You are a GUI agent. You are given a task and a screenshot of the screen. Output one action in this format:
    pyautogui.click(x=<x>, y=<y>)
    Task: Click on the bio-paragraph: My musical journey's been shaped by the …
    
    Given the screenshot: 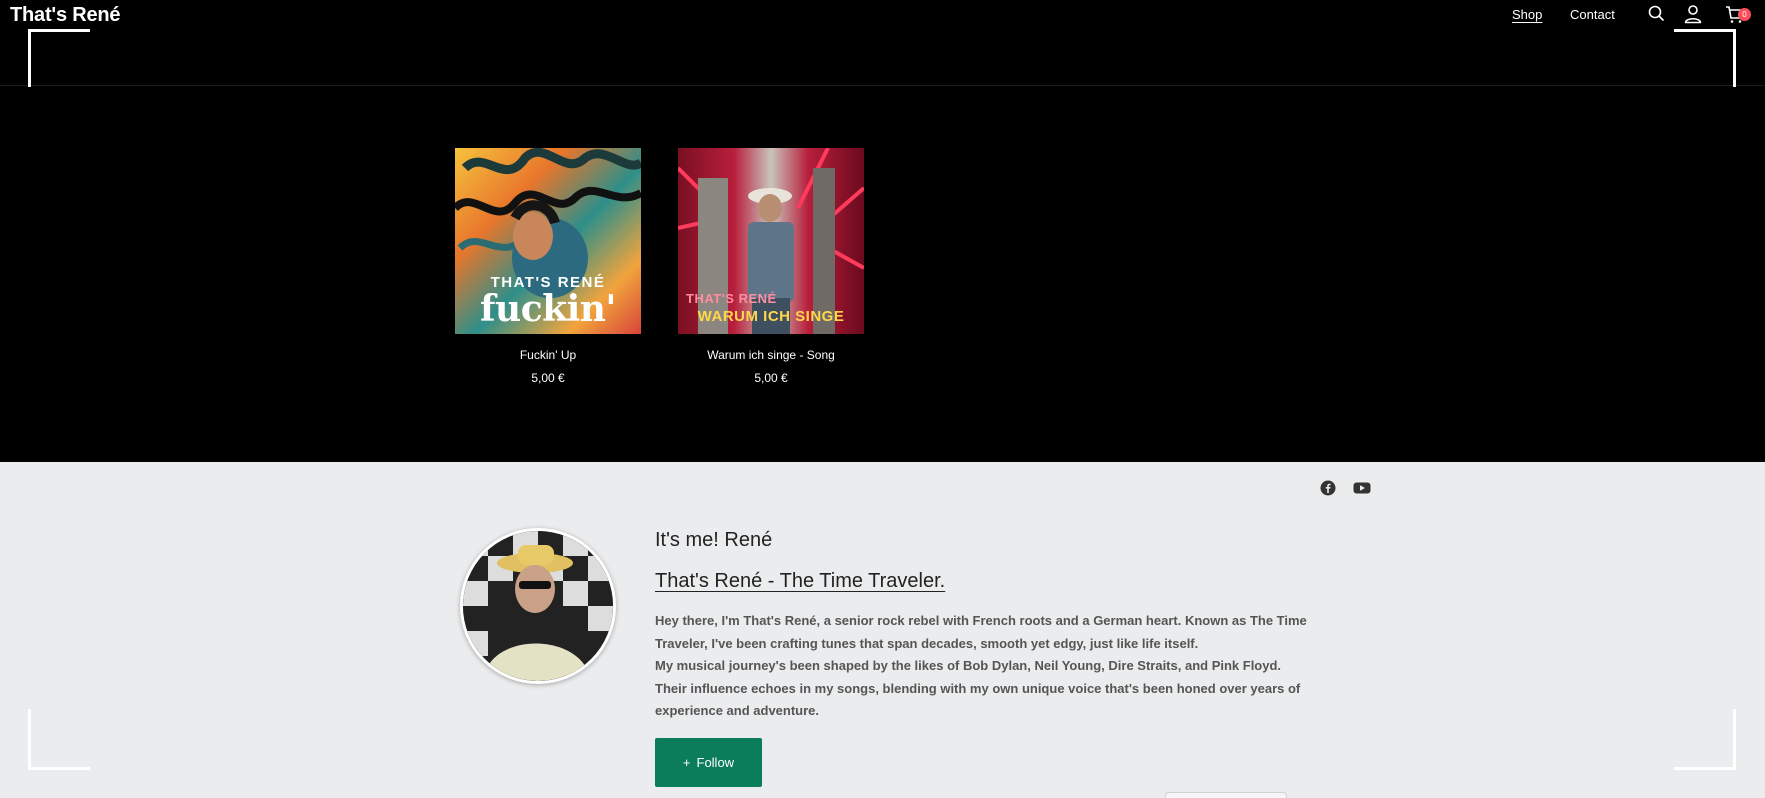 What is the action you would take?
    pyautogui.click(x=978, y=688)
    